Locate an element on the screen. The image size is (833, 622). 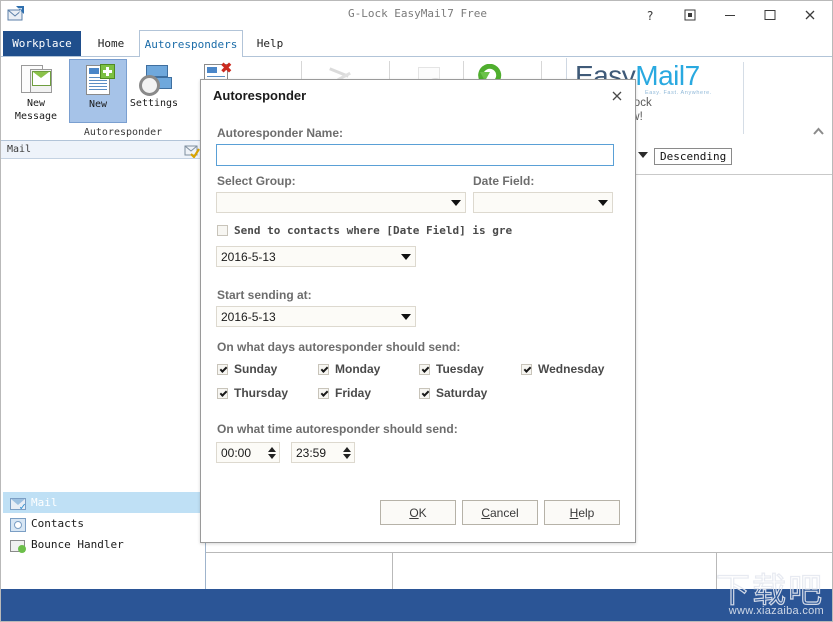
sidebar-item-contacts: Contacts is located at coordinates (103, 523).